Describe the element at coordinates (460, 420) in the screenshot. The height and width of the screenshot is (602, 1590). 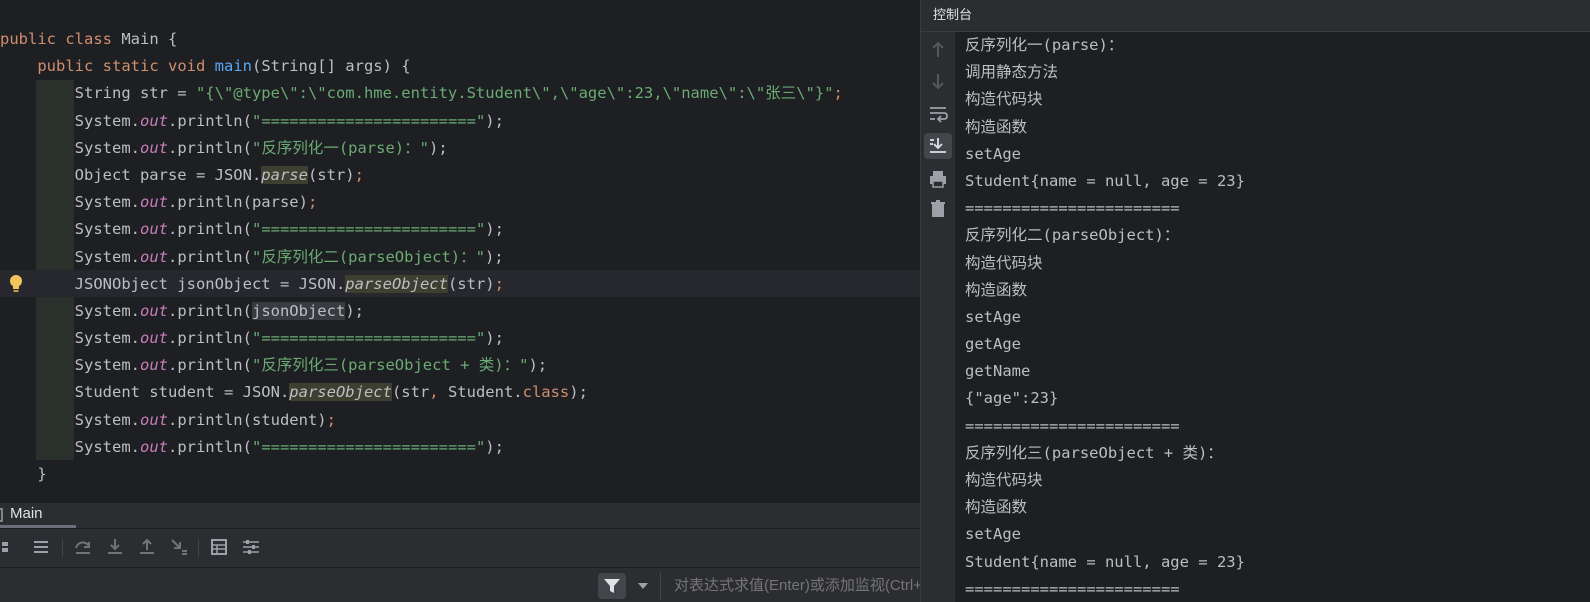
I see `code-line: System.out.println(student);` at that location.